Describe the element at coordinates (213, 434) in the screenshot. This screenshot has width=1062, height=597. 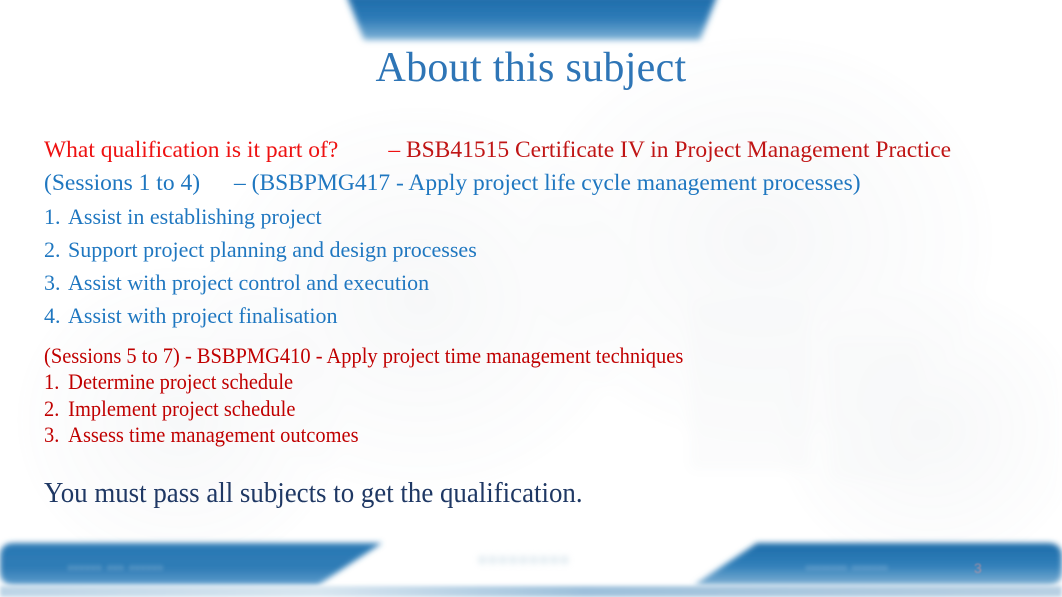
I see `list-item-label: Assess time management outcomes` at that location.